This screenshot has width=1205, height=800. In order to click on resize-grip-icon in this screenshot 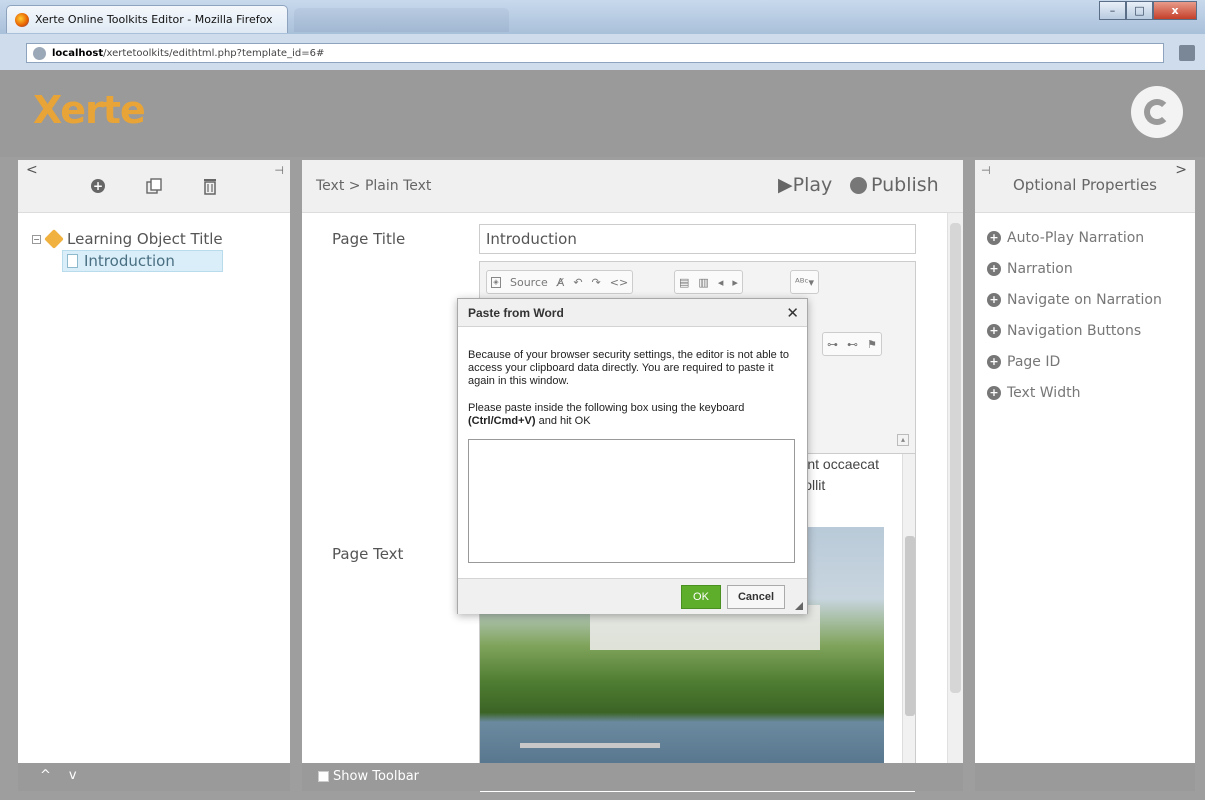, I will do `click(799, 606)`.